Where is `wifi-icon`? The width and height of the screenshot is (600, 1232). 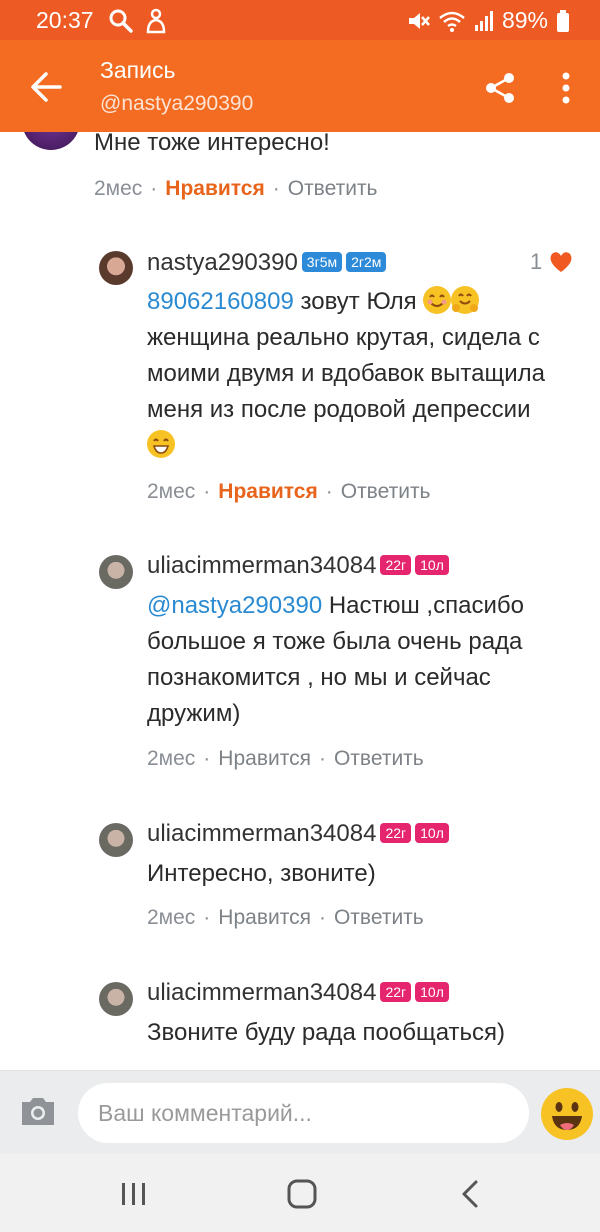
wifi-icon is located at coordinates (452, 21).